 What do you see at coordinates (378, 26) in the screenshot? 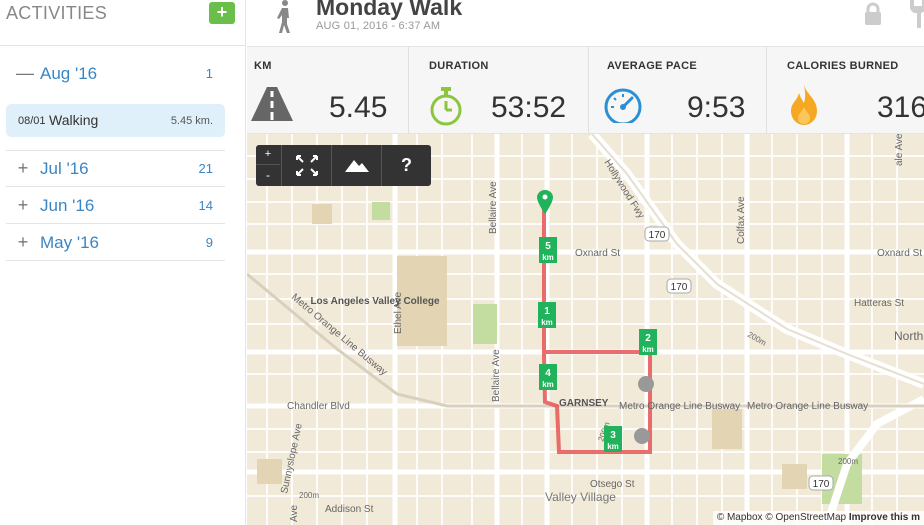
I see `activity-datetime: AUG 01, 2016 - 6:37 AM` at bounding box center [378, 26].